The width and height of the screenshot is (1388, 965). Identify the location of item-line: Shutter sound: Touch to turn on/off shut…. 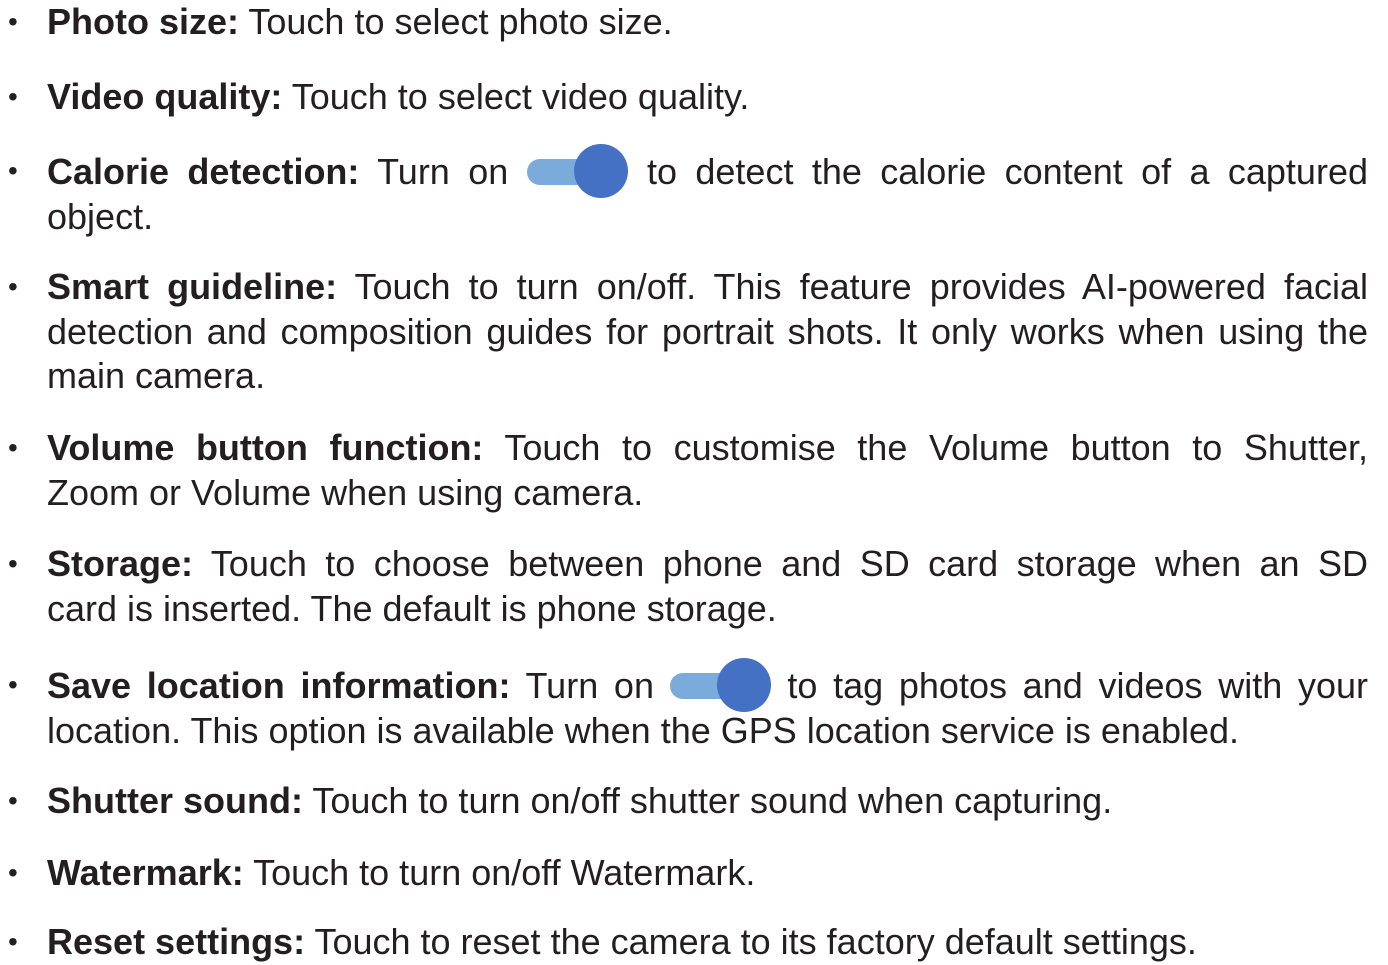
(707, 801).